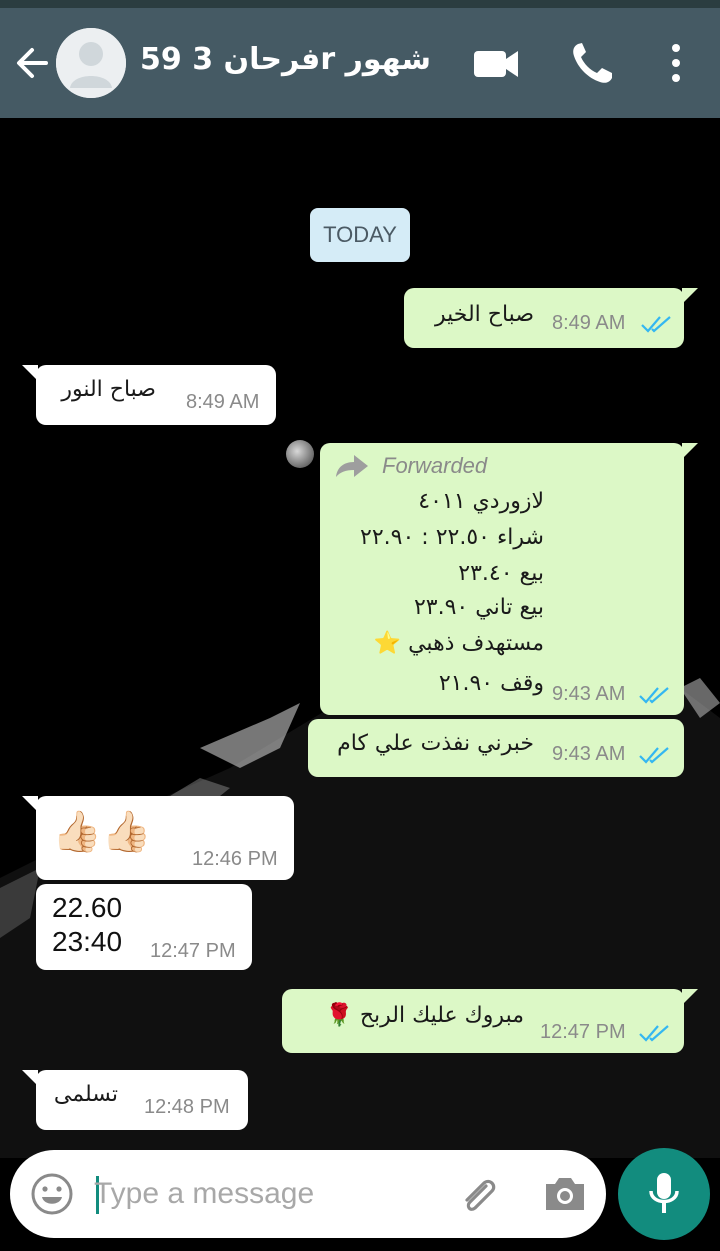 The width and height of the screenshot is (720, 1251). I want to click on camera-icon, so click(565, 1194).